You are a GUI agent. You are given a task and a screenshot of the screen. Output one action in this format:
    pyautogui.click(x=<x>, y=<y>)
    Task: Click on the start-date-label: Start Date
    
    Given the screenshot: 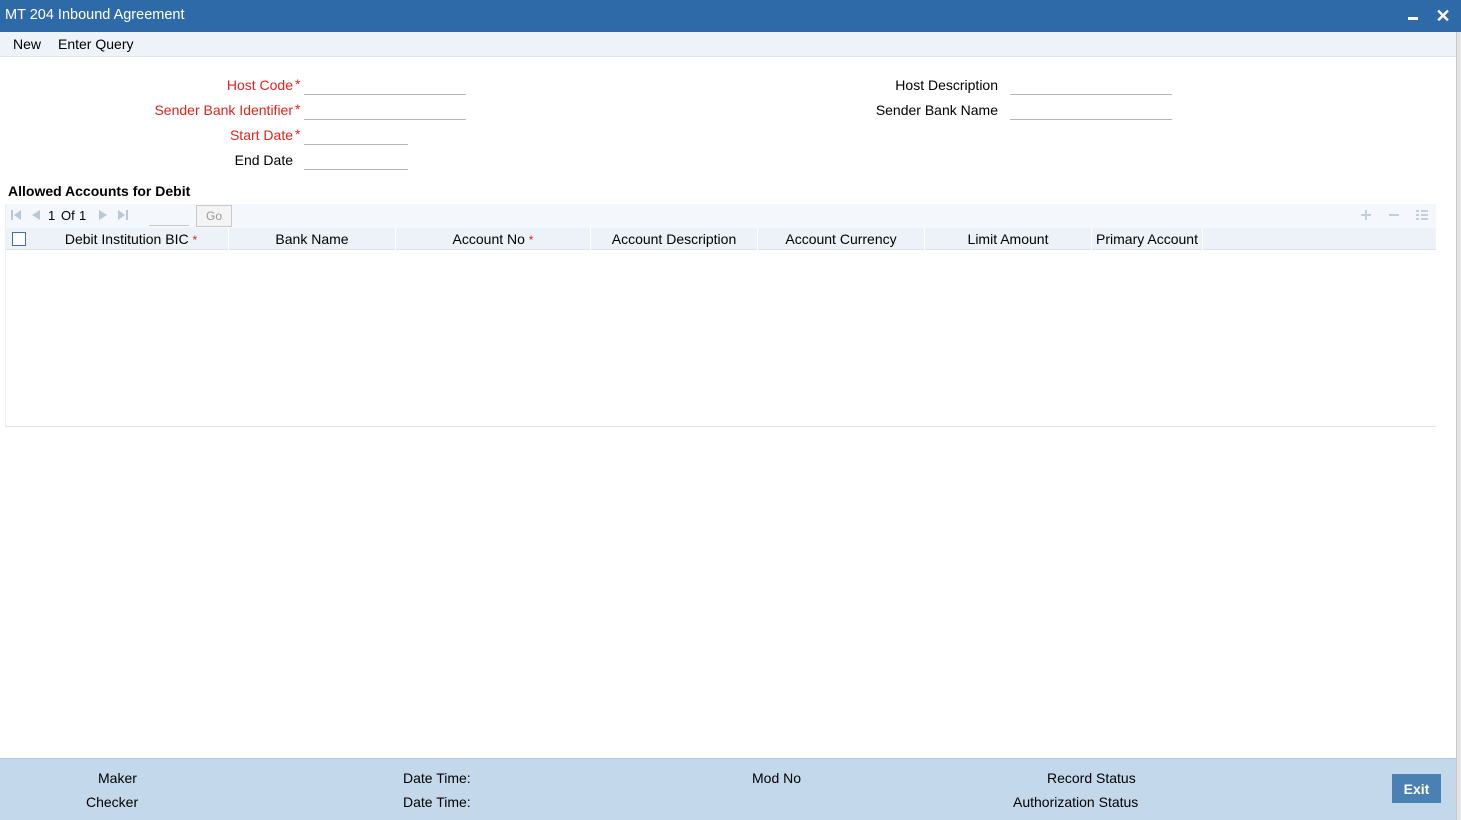 What is the action you would take?
    pyautogui.click(x=261, y=135)
    